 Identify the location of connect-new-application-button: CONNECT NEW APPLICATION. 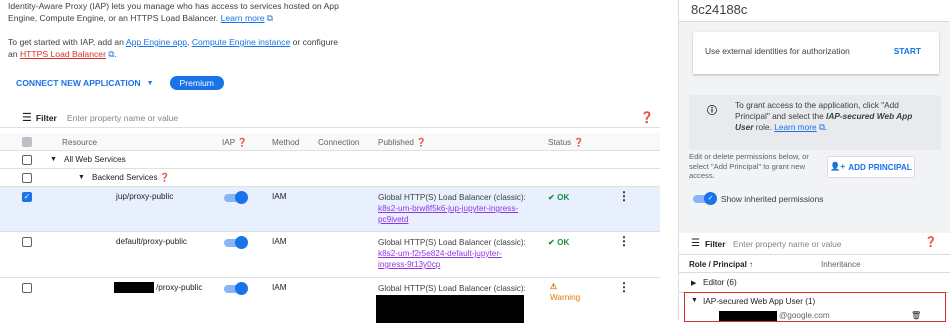
(78, 83).